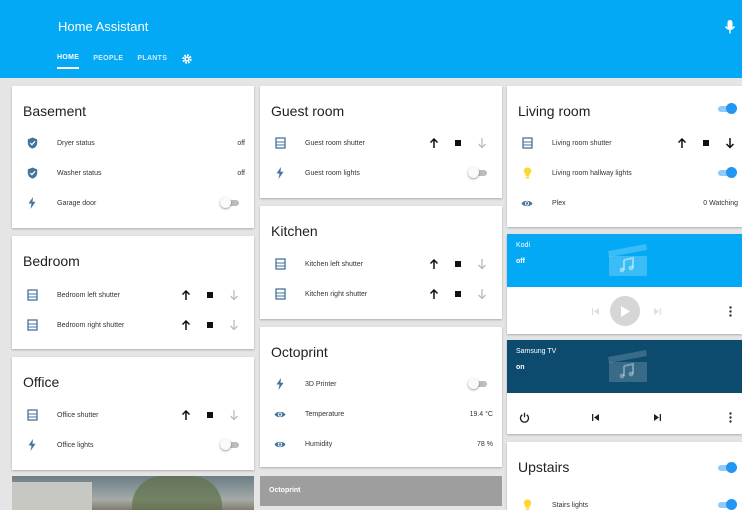  Describe the element at coordinates (133, 295) in the screenshot. I see `entity-row-bedroom-left-shutter: Bedroom left shutter` at that location.